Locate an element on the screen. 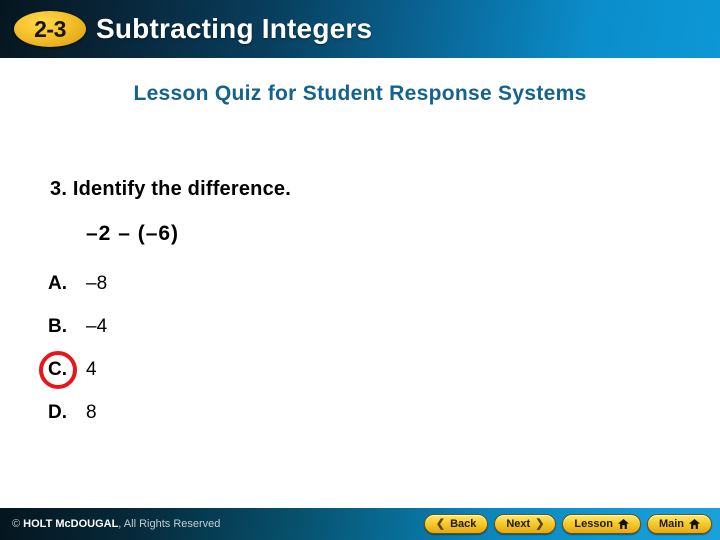  copyright-symbol: © is located at coordinates (16, 523).